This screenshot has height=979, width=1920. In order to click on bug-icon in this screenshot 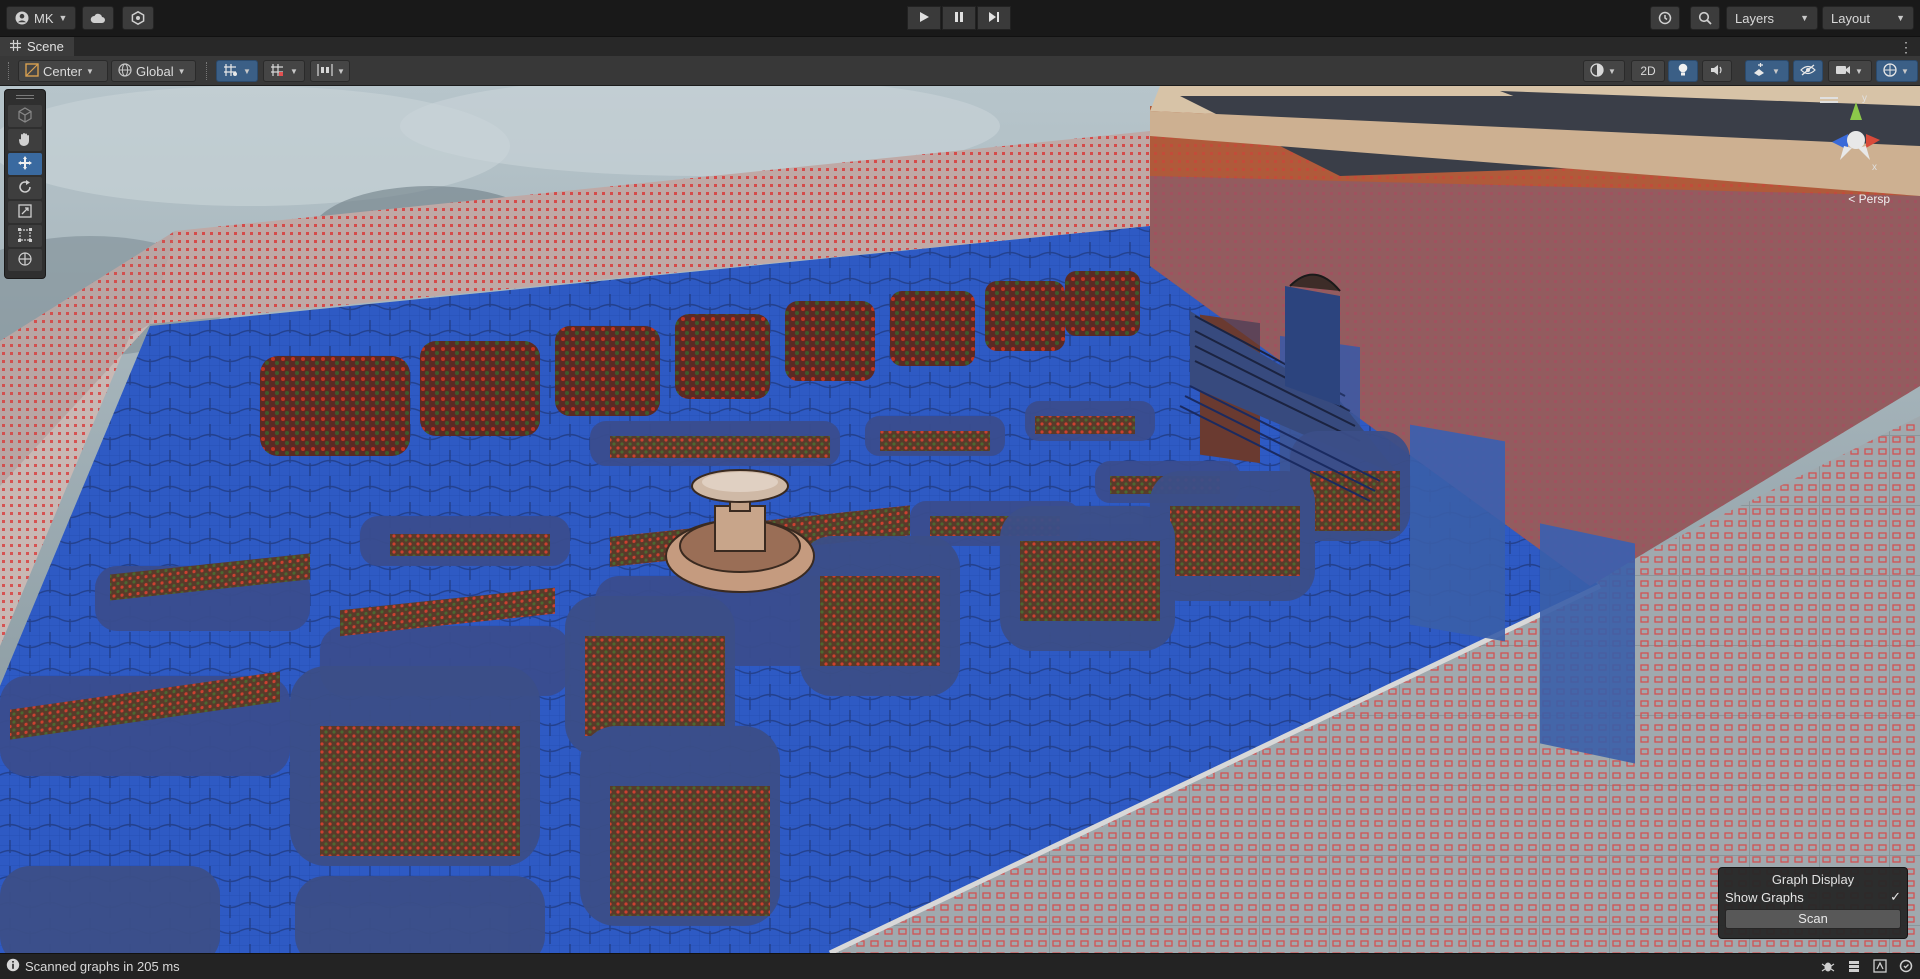, I will do `click(1828, 966)`.